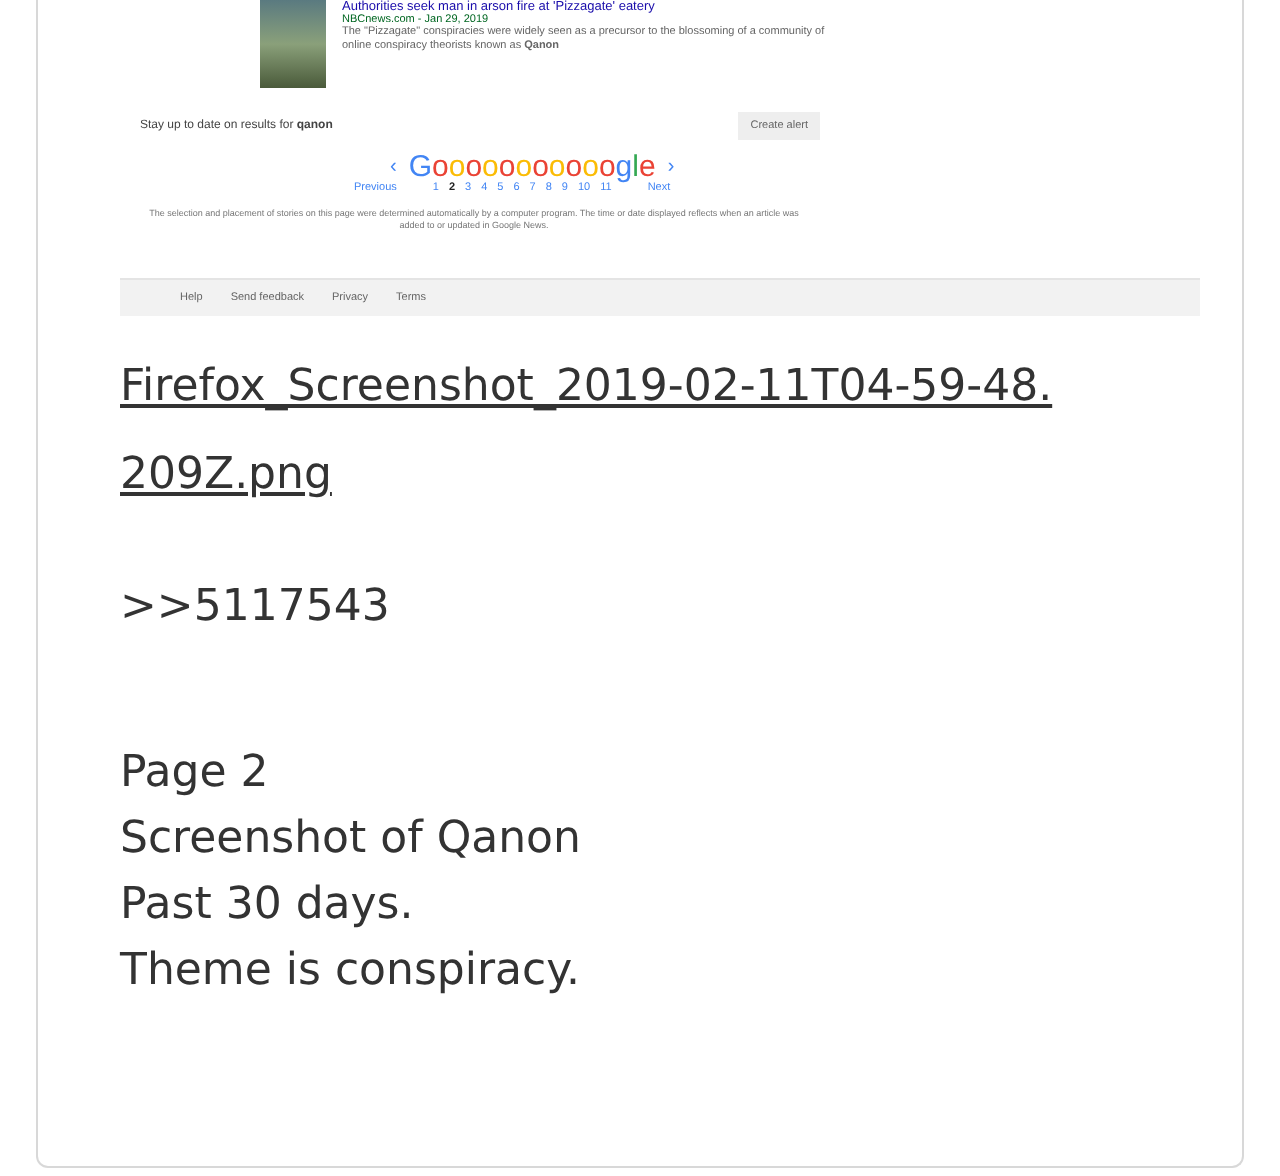 Image resolution: width=1280 pixels, height=1176 pixels. Describe the element at coordinates (194, 774) in the screenshot. I see `post-text-line: Page 2` at that location.